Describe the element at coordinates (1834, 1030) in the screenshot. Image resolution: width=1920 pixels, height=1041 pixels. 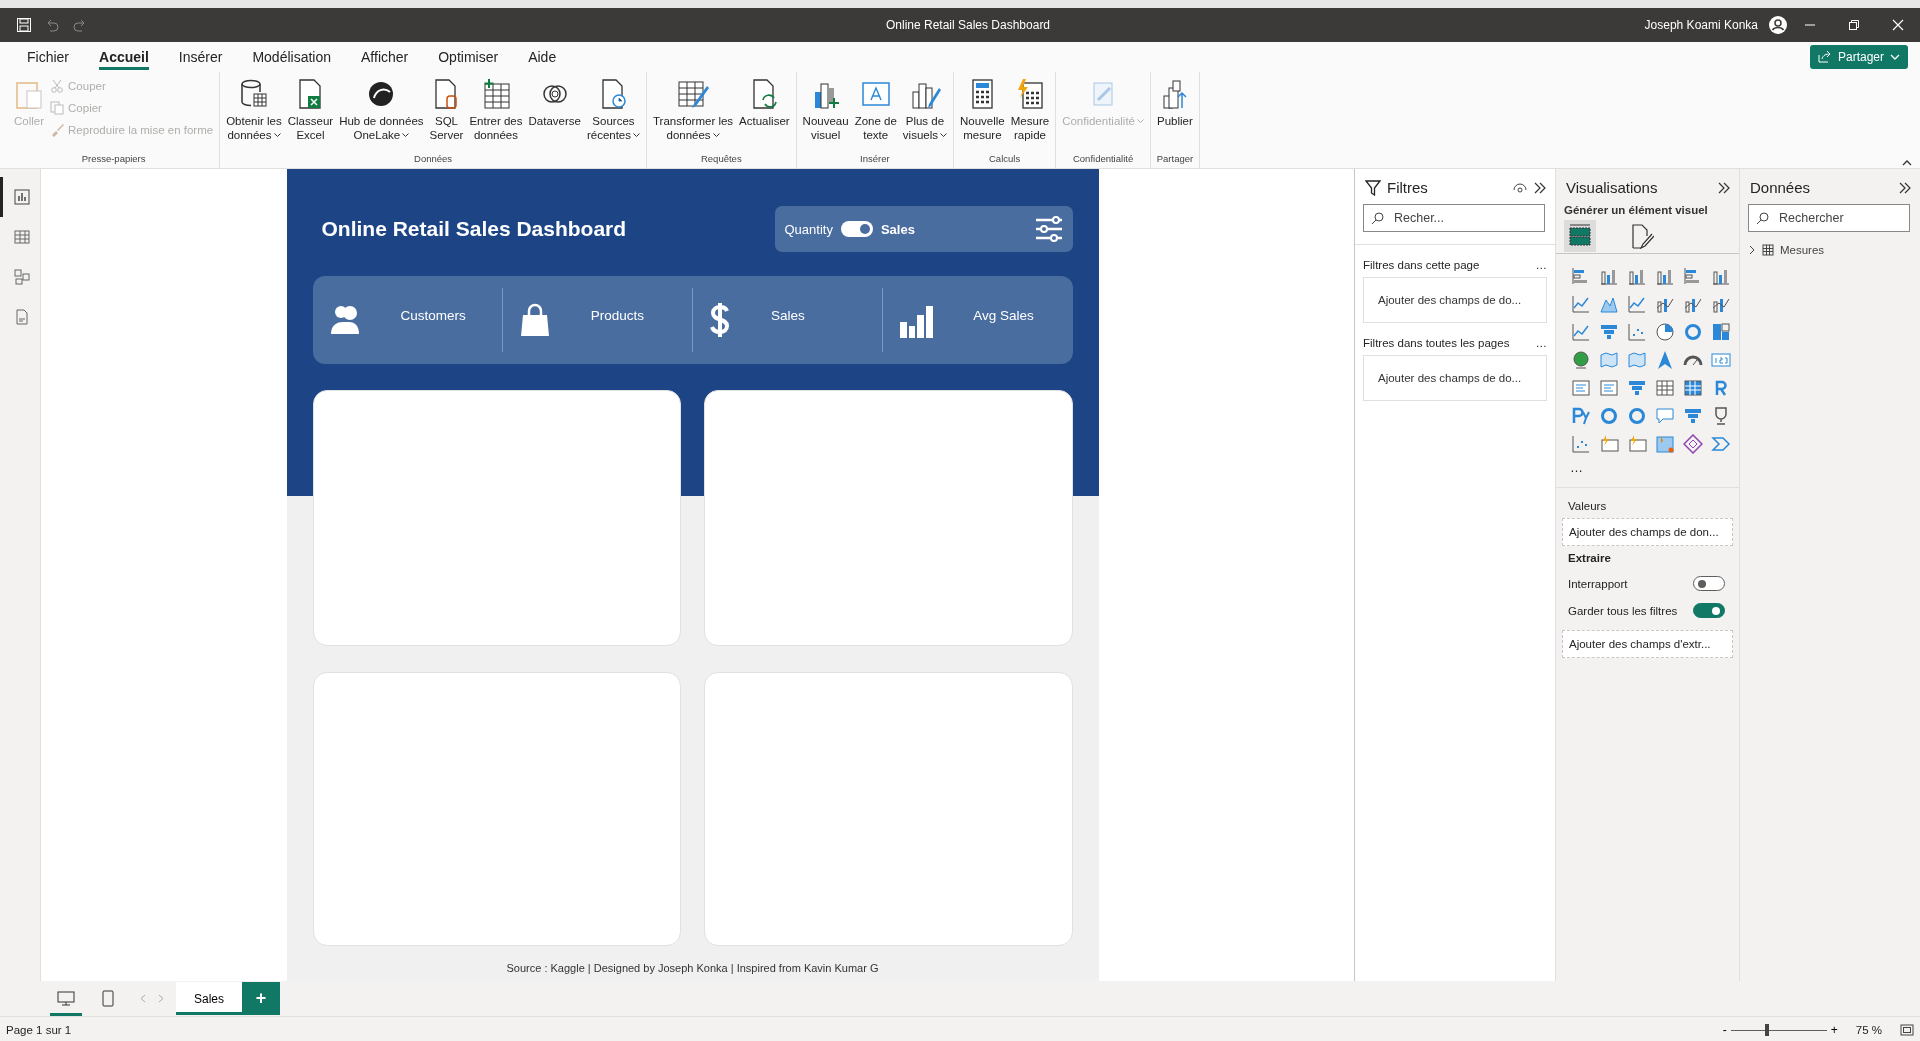
I see `zoom-in-button: +` at that location.